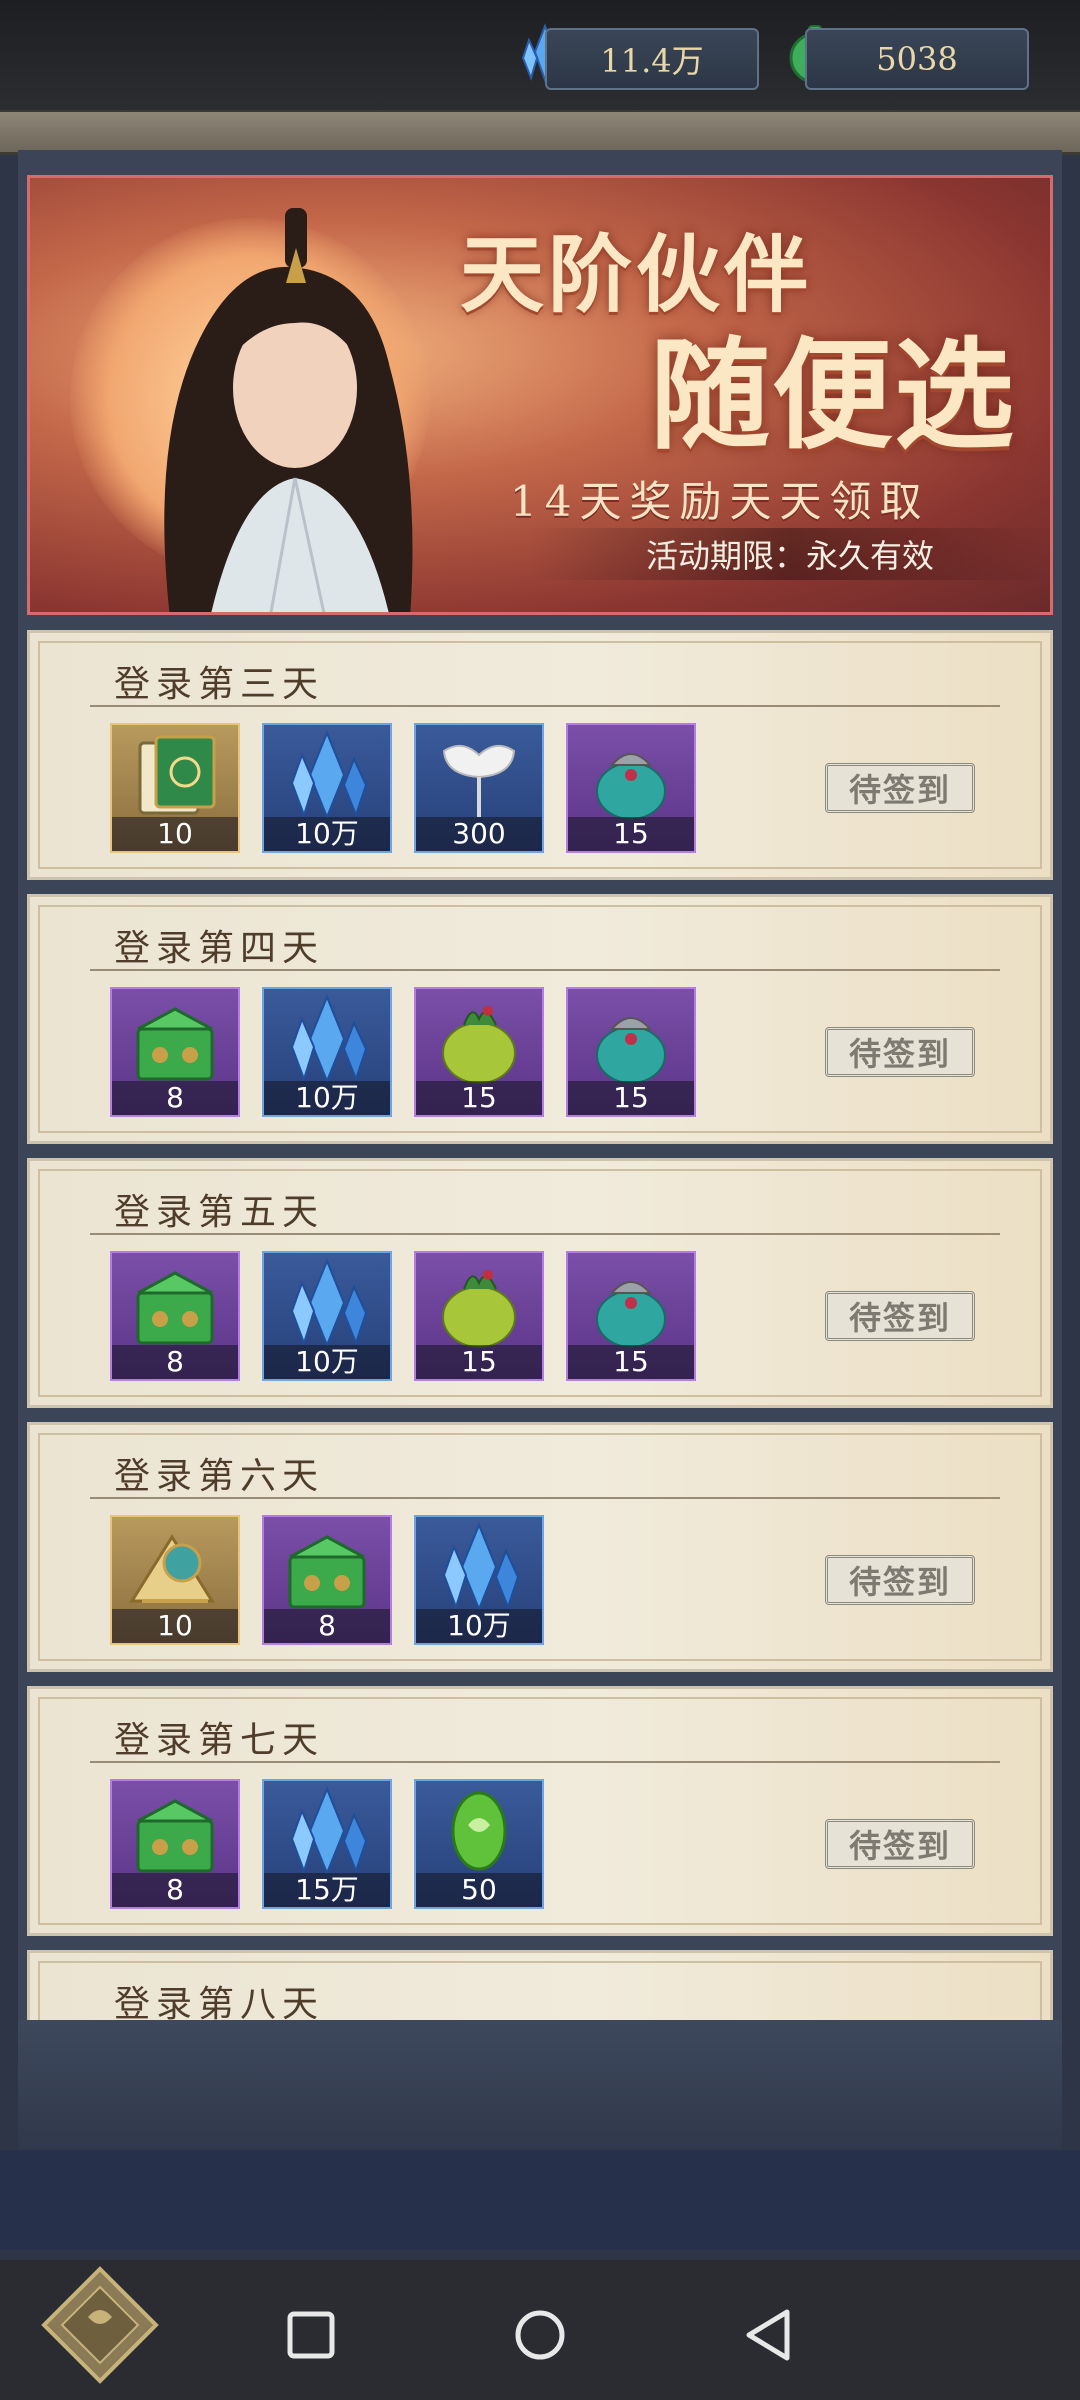 This screenshot has height=2400, width=1080. What do you see at coordinates (219, 1476) in the screenshot?
I see `day-title: 登录第六天` at bounding box center [219, 1476].